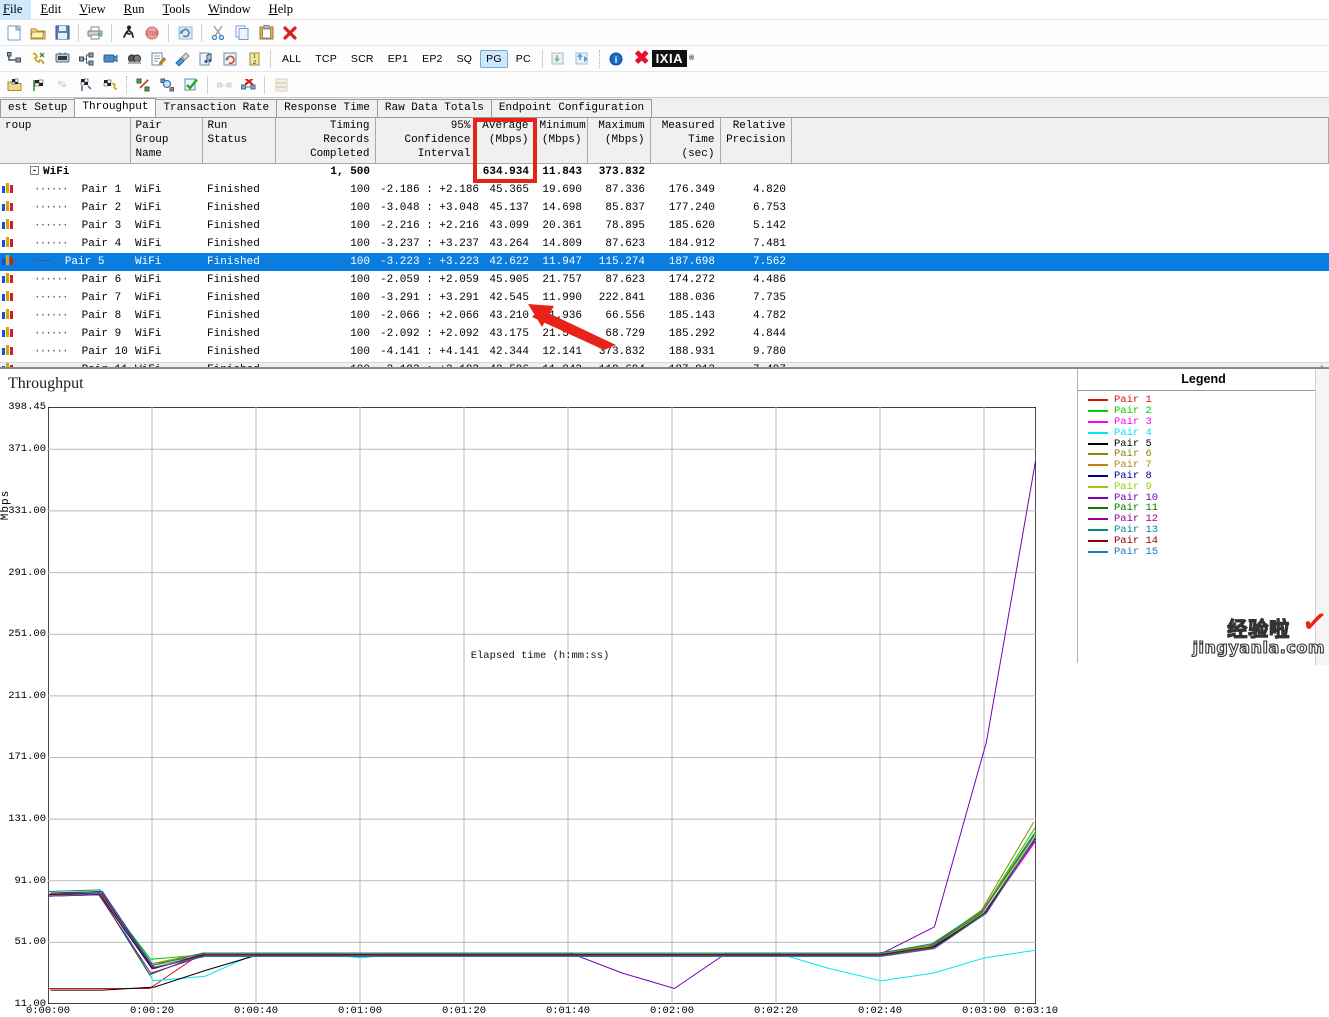 The height and width of the screenshot is (1017, 1329). Describe the element at coordinates (176, 9) in the screenshot. I see `menu-item-tools: Tools` at that location.